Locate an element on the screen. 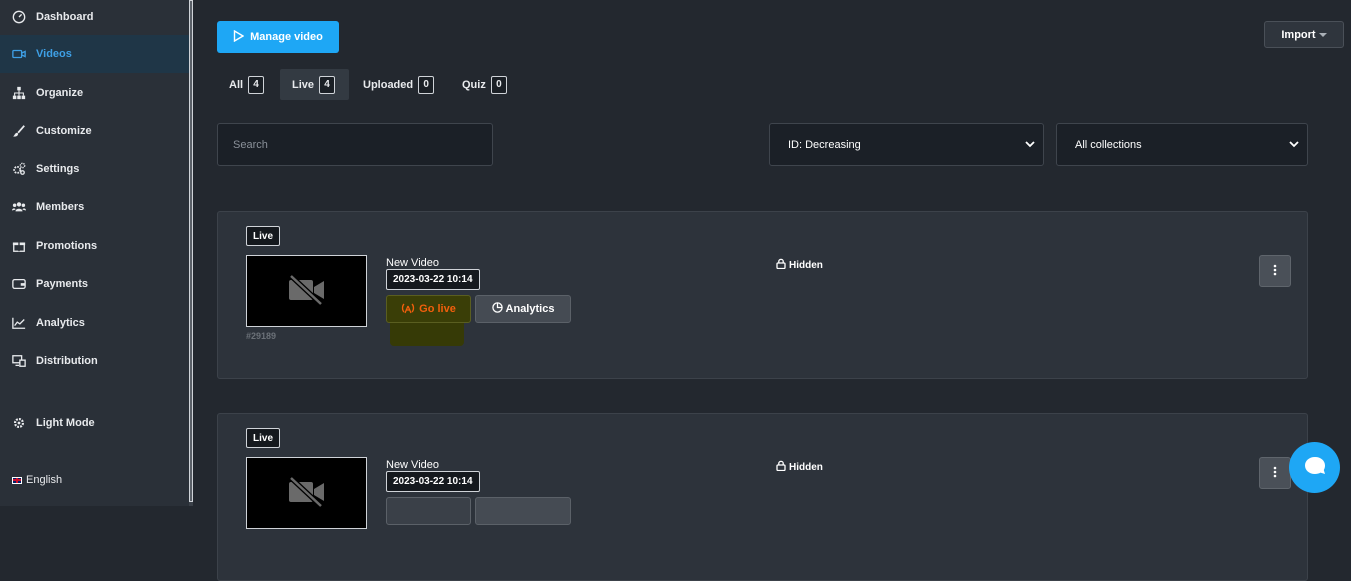 This screenshot has width=1351, height=581. sidebar-item-label: Payments is located at coordinates (62, 284).